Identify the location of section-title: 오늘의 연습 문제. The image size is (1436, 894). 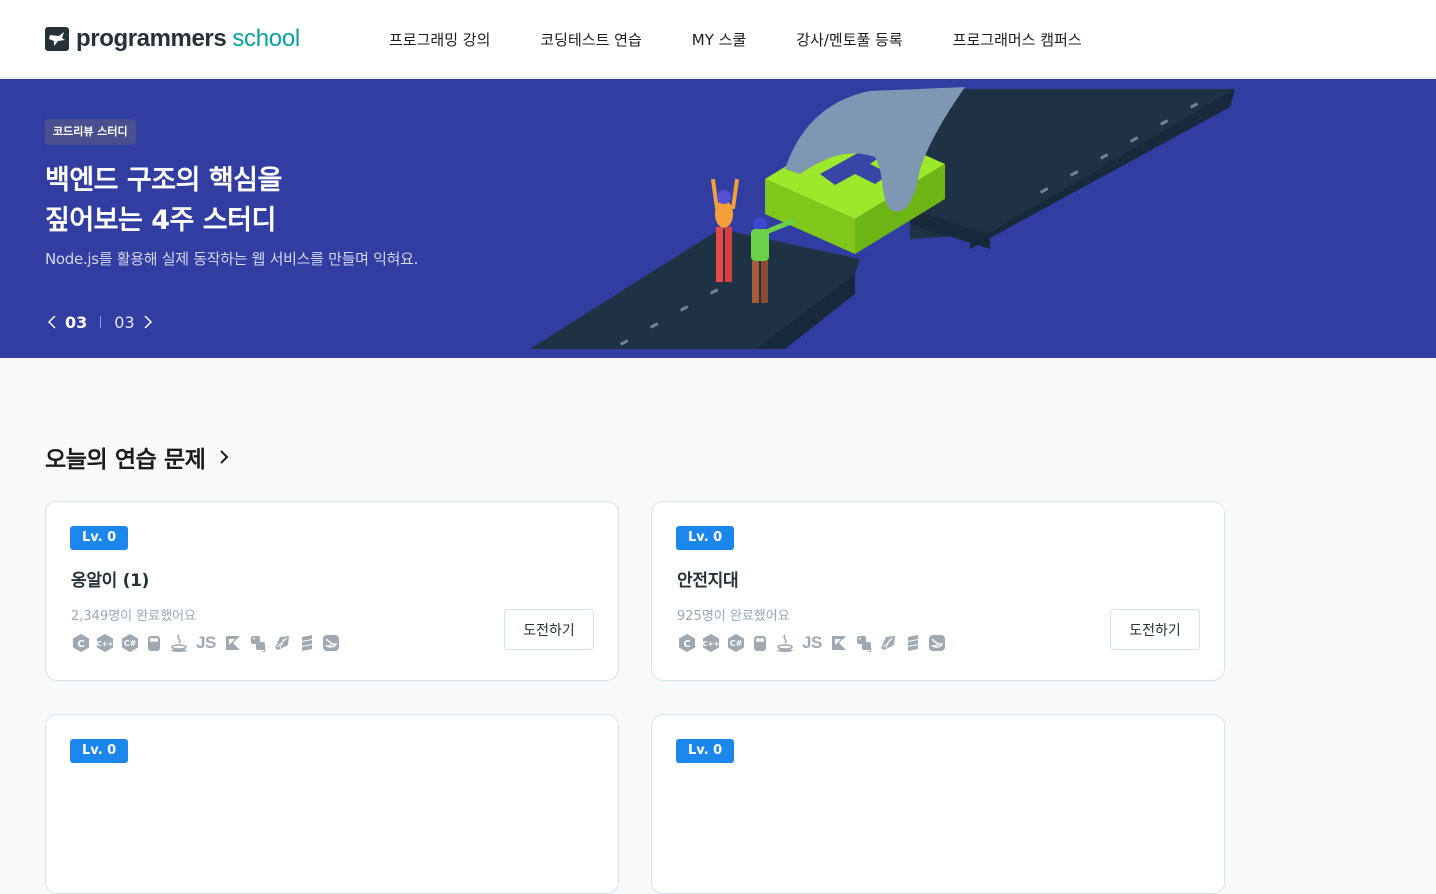
(125, 460).